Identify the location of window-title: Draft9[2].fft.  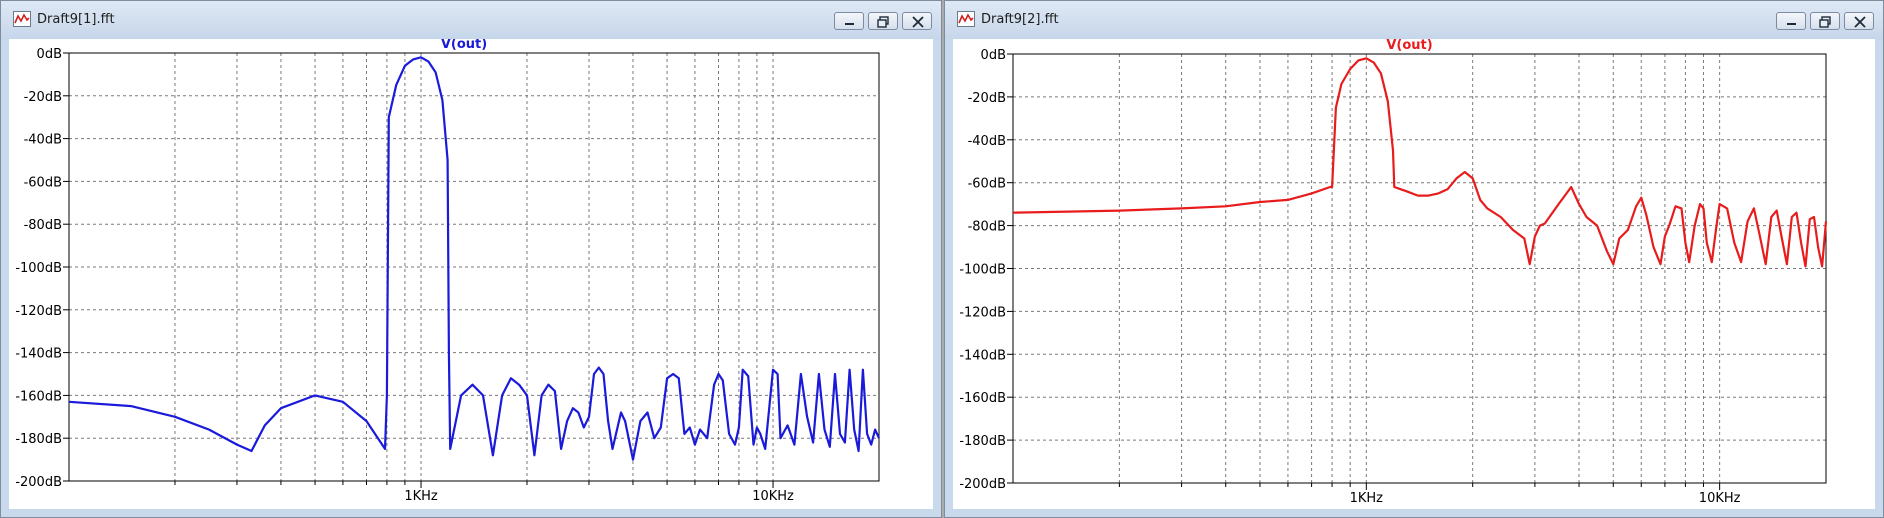
(1020, 19).